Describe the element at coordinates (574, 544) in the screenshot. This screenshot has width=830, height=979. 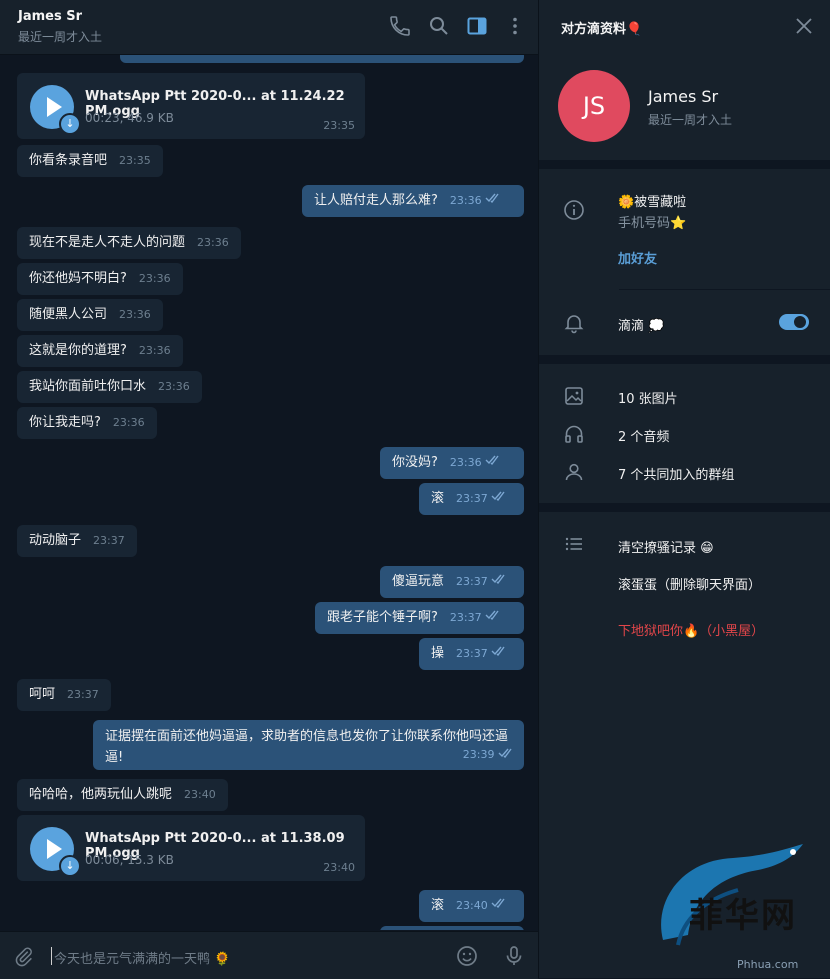
I see `list-icon` at that location.